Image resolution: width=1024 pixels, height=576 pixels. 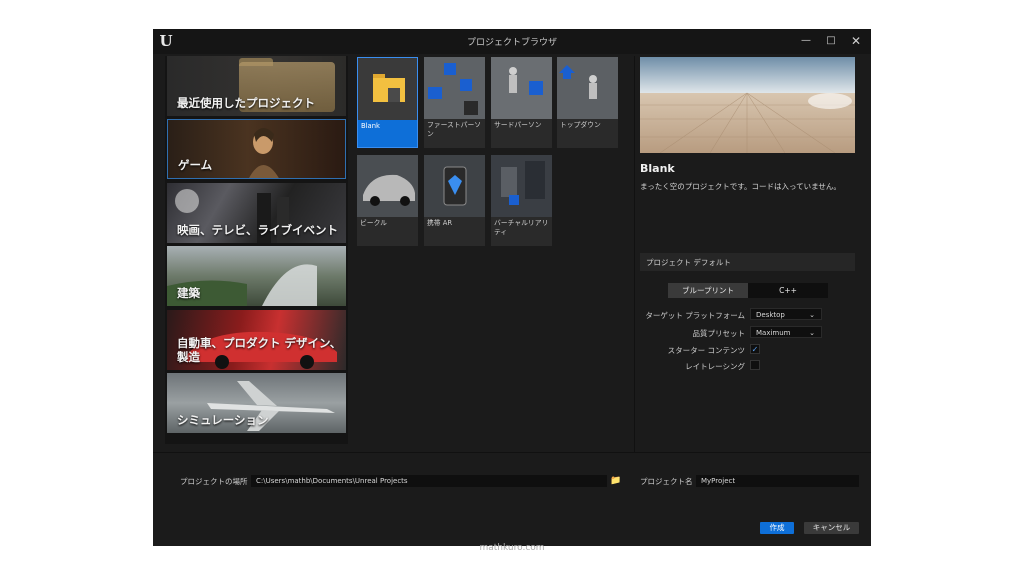 I want to click on preview-title: Blank, so click(x=657, y=168).